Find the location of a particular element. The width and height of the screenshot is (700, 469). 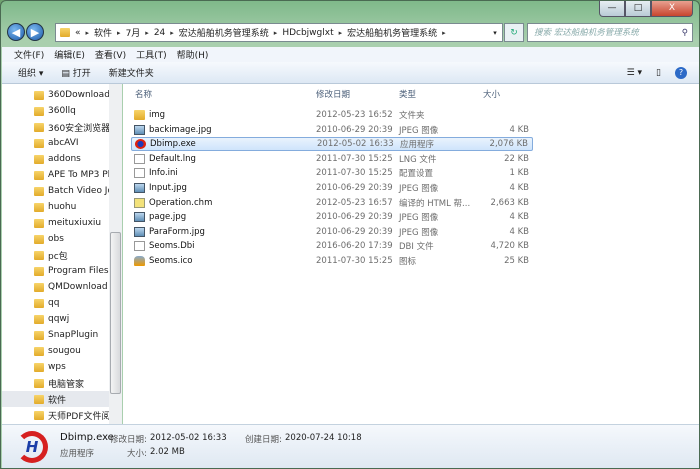

details-created: 2020-07-24 10:18 is located at coordinates (323, 438).